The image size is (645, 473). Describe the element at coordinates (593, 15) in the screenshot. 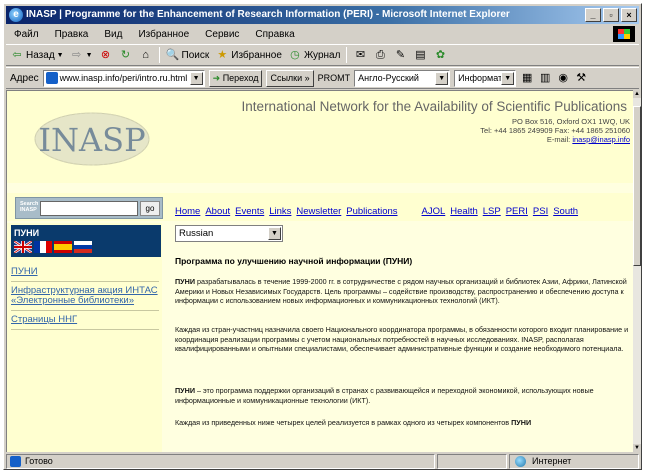

I see `minimize-button: _` at that location.